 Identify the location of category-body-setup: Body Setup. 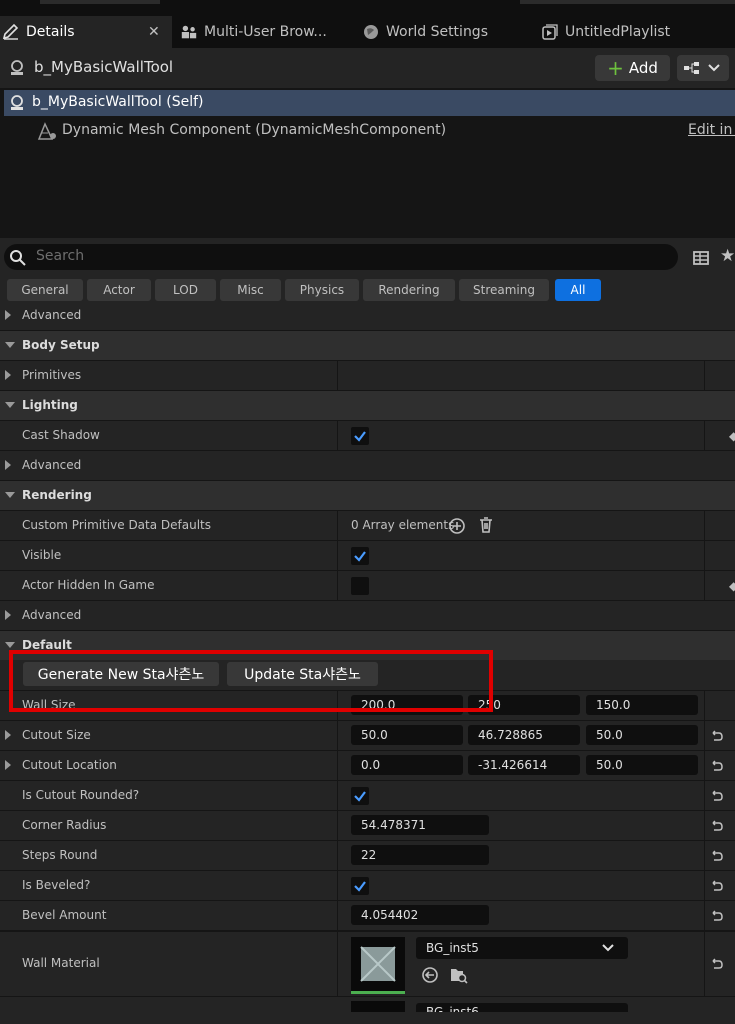
(367, 346).